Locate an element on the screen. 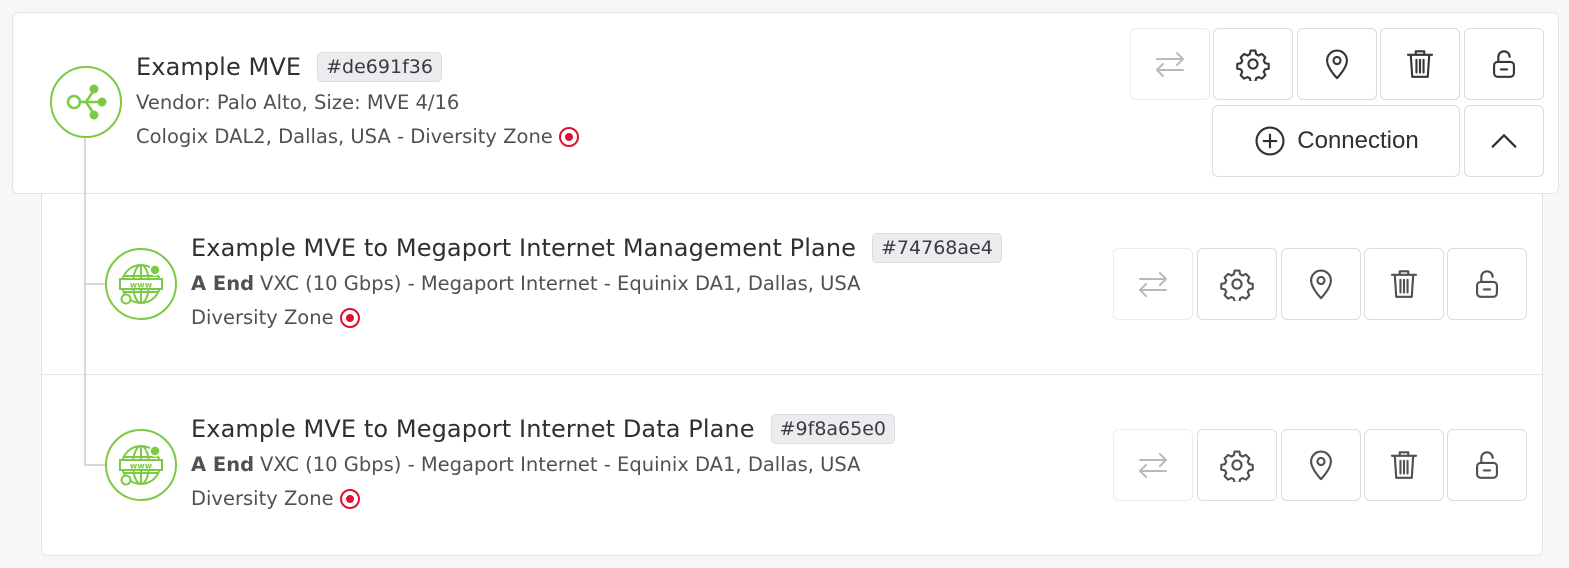 The width and height of the screenshot is (1569, 568). collapse-button is located at coordinates (1504, 141).